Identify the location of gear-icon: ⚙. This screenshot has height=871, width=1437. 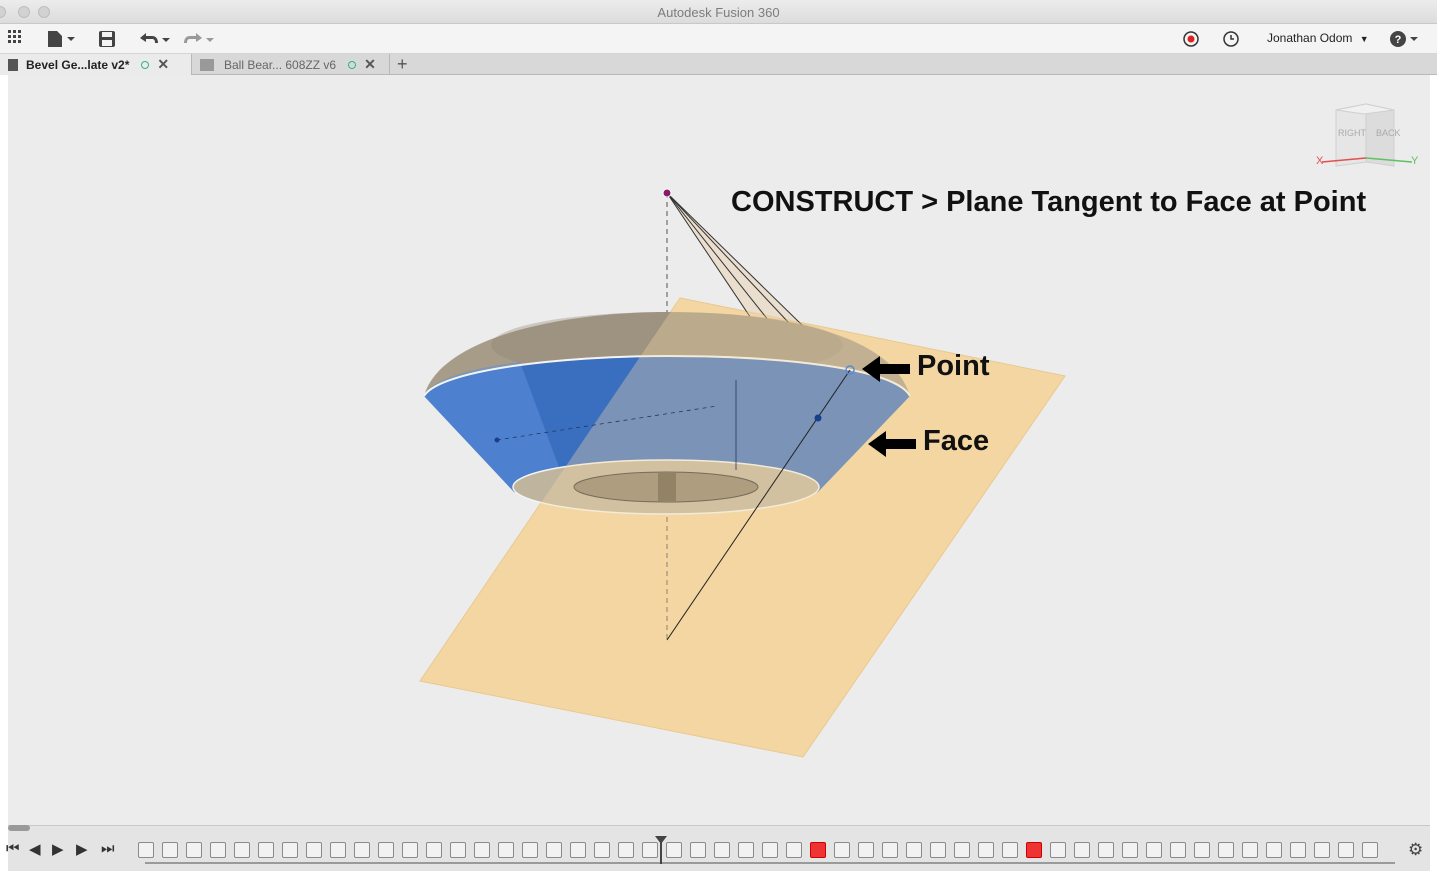
(1415, 850).